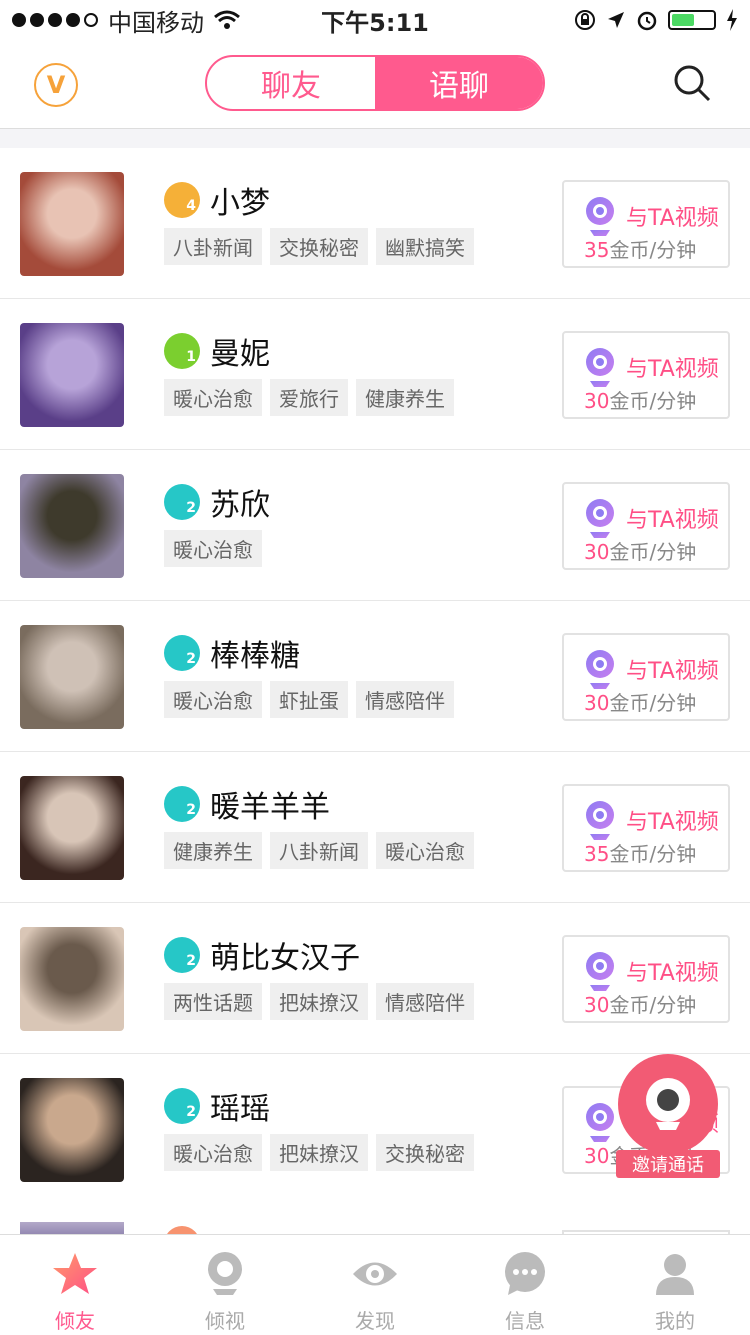 Image resolution: width=750 pixels, height=1335 pixels. What do you see at coordinates (732, 20) in the screenshot?
I see `charging-icon` at bounding box center [732, 20].